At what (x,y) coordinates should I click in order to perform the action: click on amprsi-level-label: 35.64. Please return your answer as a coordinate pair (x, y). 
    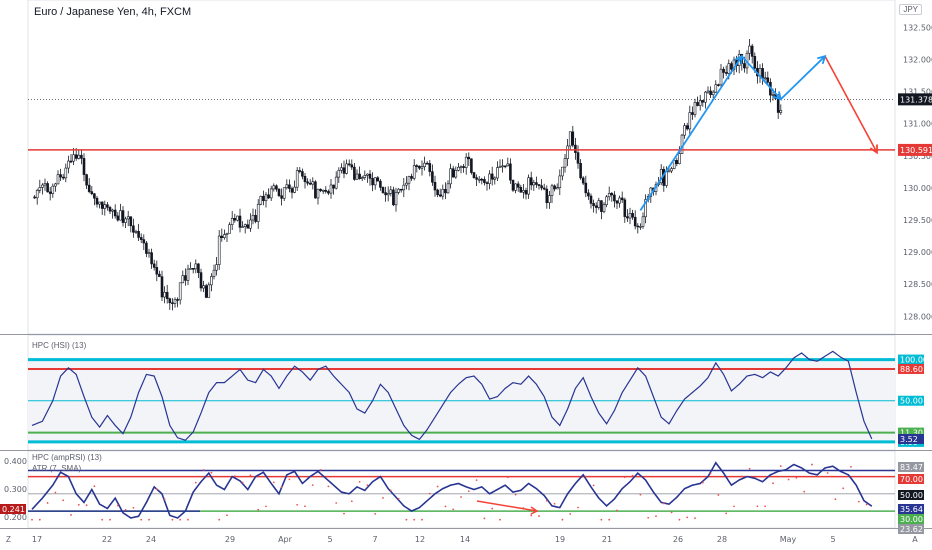
    Looking at the image, I should click on (911, 509).